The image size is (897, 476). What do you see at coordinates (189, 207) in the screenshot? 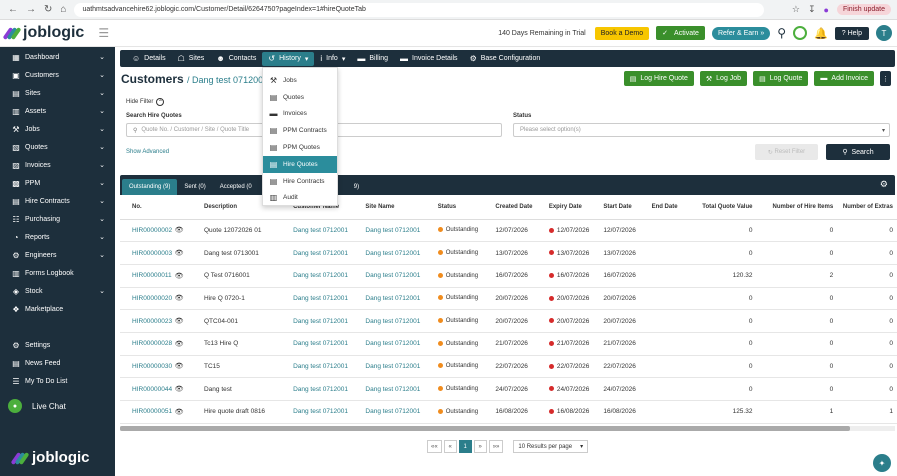
I see `column-header` at bounding box center [189, 207].